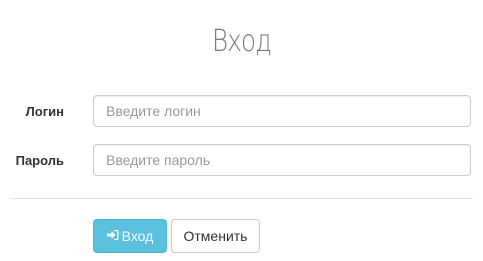 This screenshot has width=483, height=261. I want to click on form-title: Вход, so click(241, 41).